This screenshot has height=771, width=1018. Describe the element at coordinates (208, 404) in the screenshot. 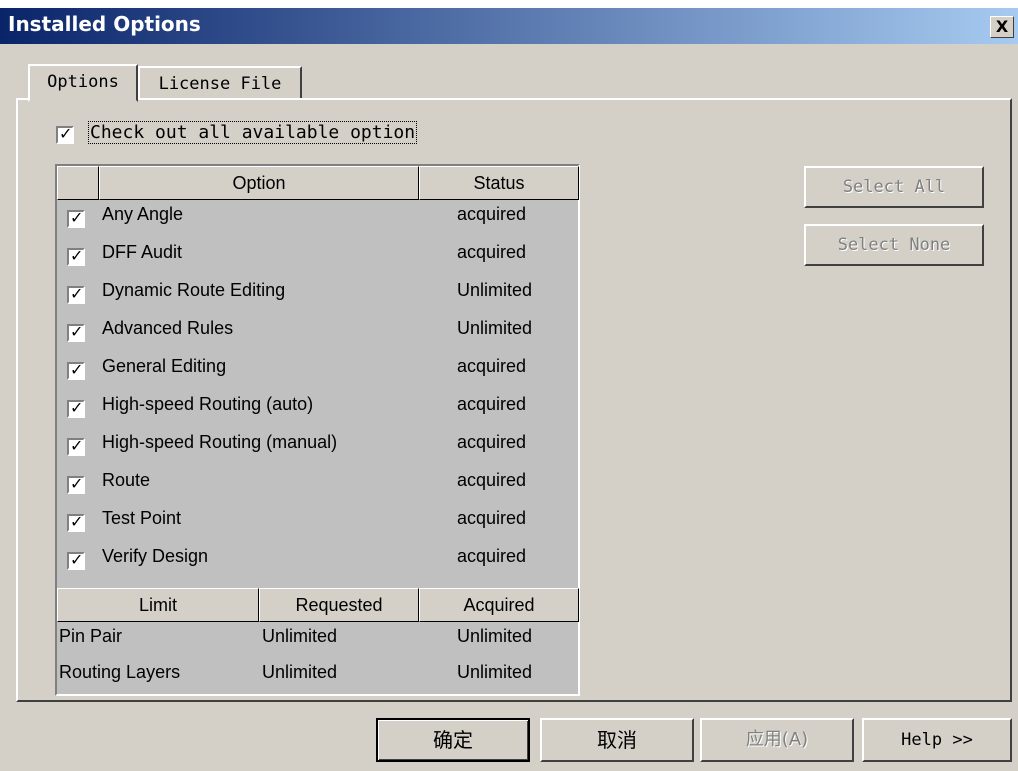

I see `option-name: High-speed Routing (auto)` at that location.